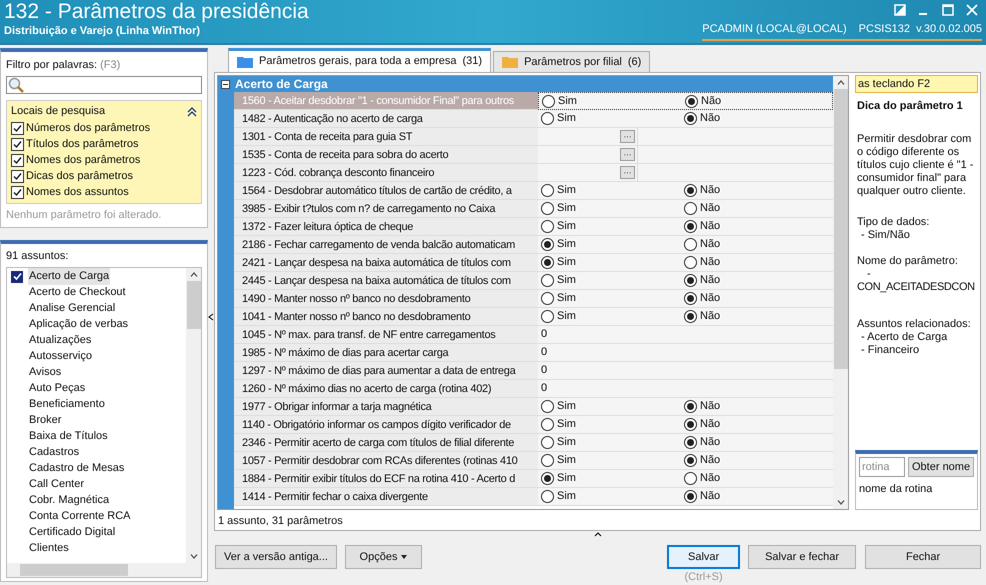  I want to click on subject-item: Cadastros, so click(54, 452).